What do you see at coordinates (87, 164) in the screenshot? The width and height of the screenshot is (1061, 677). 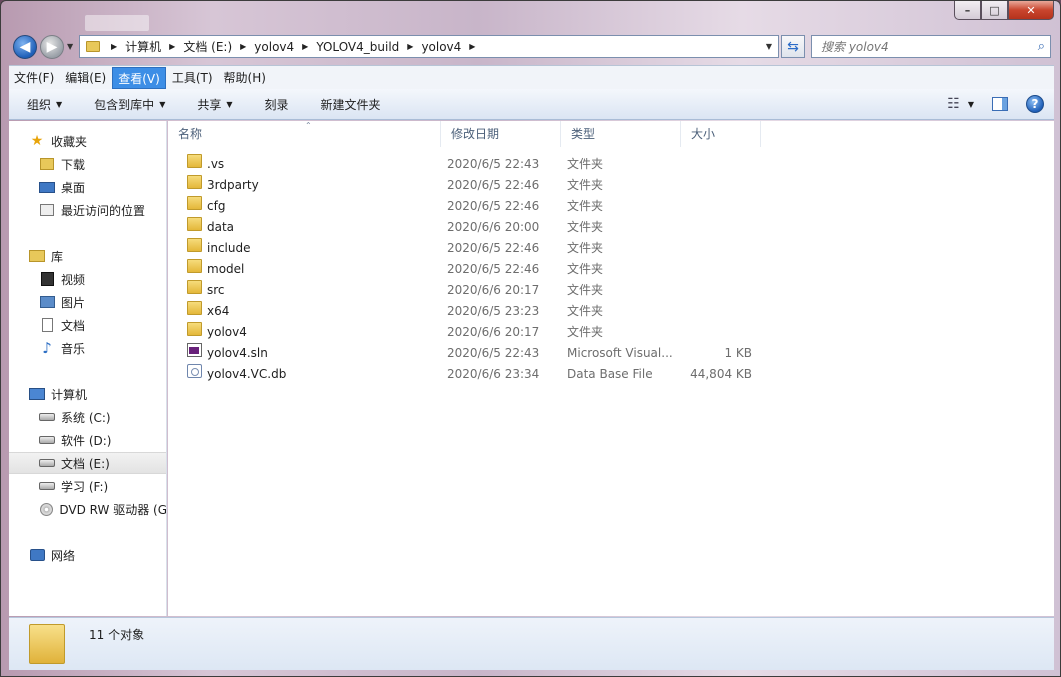 I see `nav-downloads: 下载` at bounding box center [87, 164].